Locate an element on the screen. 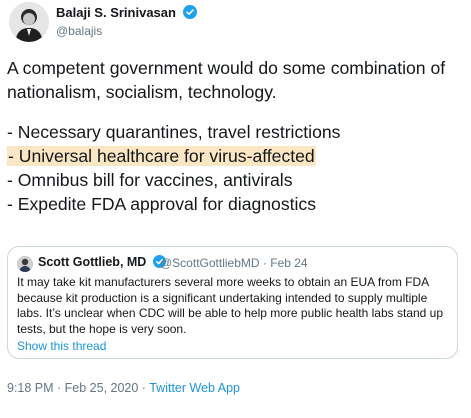  author-avatar is located at coordinates (29, 22).